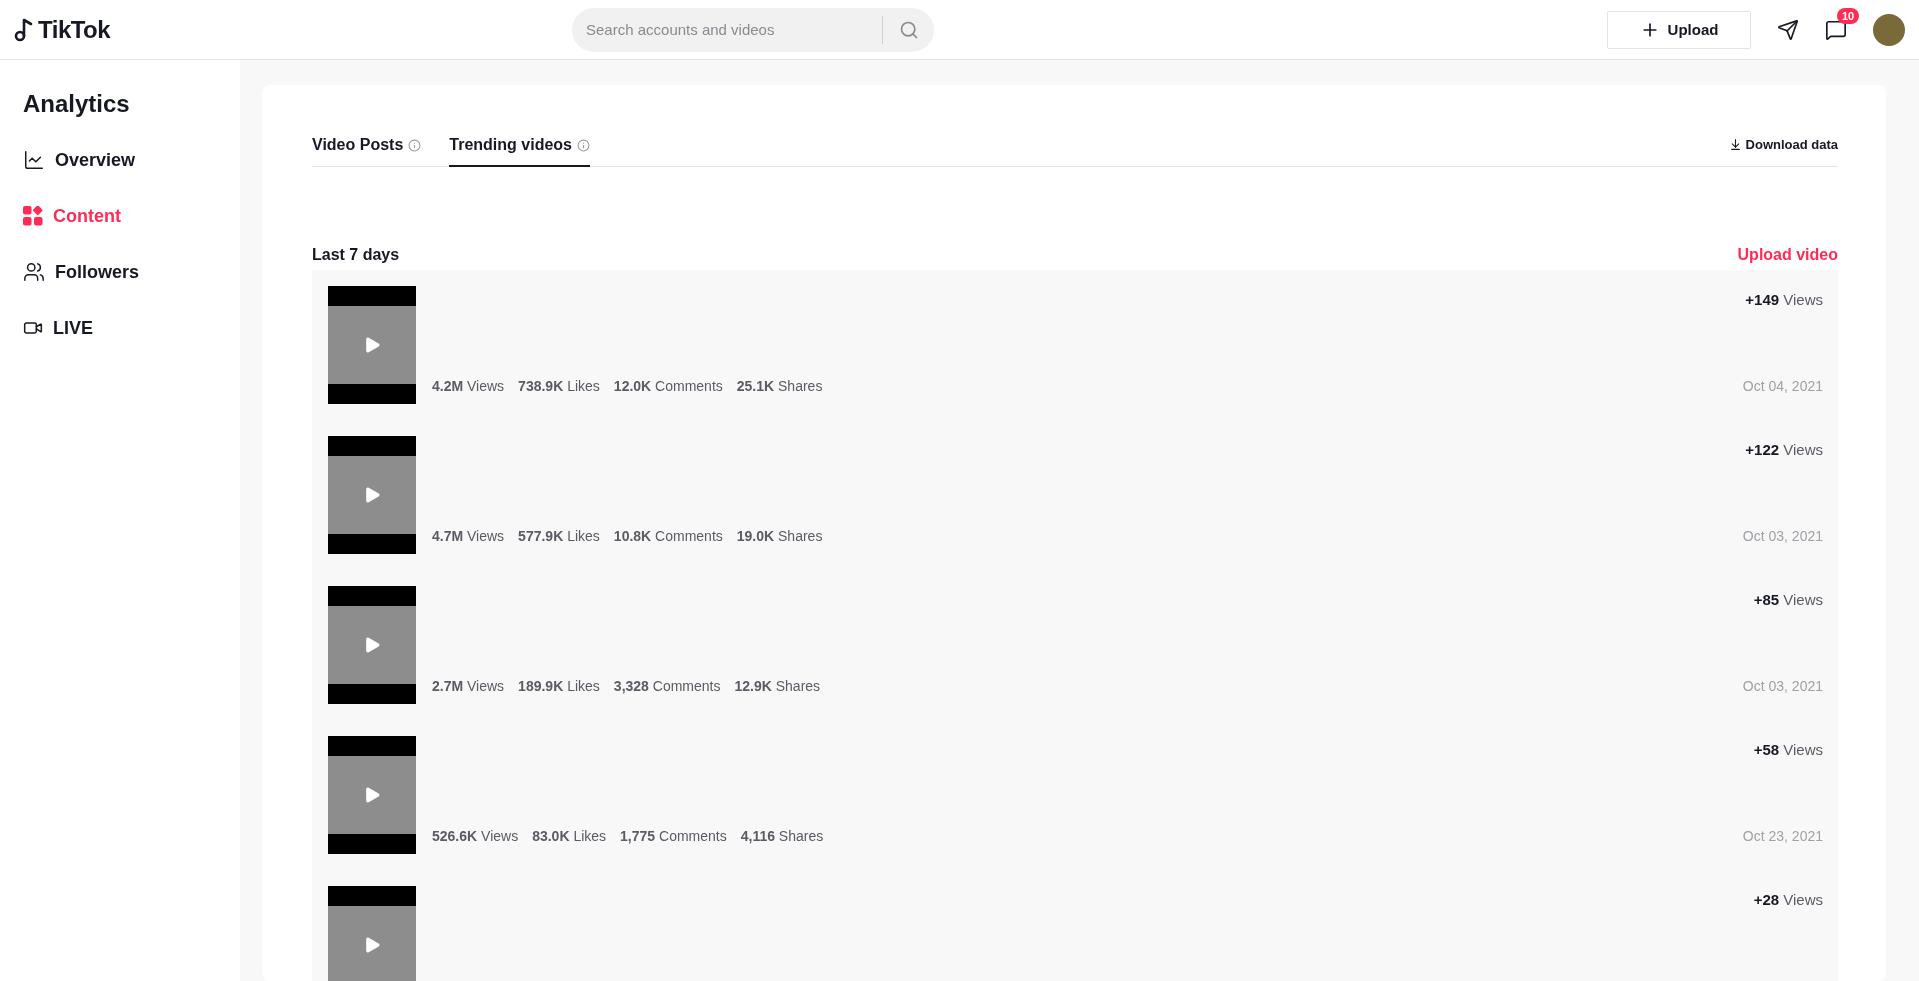 The image size is (1919, 981). I want to click on video-stat: 2.7M Views, so click(468, 686).